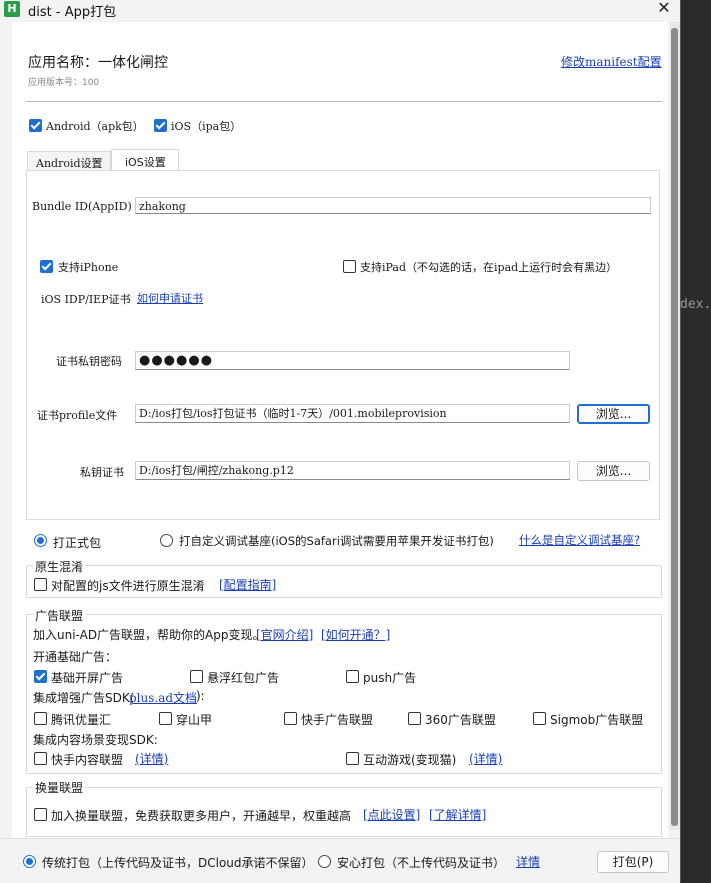 The height and width of the screenshot is (883, 711). I want to click on formal-build-label: 打正式包, so click(77, 543).